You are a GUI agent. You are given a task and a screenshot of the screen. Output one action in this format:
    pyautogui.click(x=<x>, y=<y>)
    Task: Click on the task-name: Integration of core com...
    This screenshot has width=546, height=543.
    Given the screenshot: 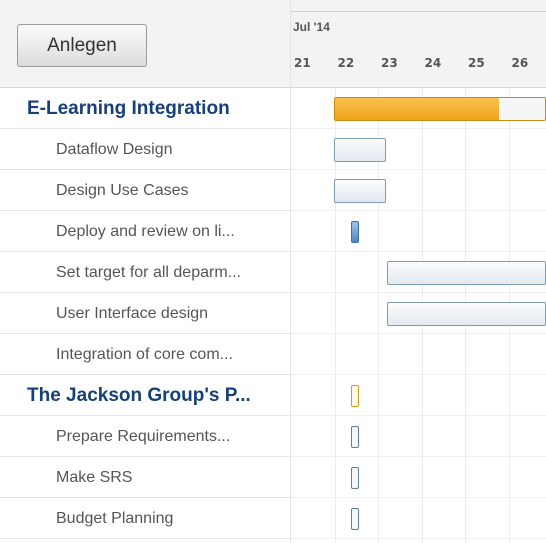 What is the action you would take?
    pyautogui.click(x=144, y=354)
    